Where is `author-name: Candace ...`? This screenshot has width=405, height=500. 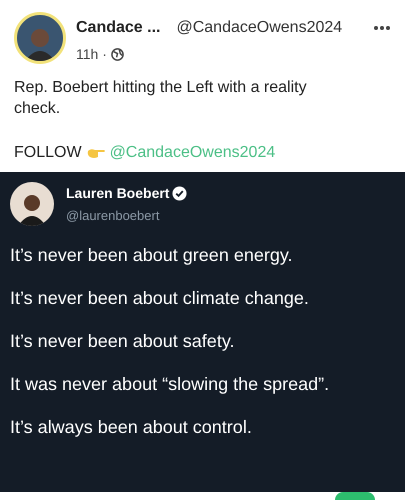
author-name: Candace ... is located at coordinates (118, 28).